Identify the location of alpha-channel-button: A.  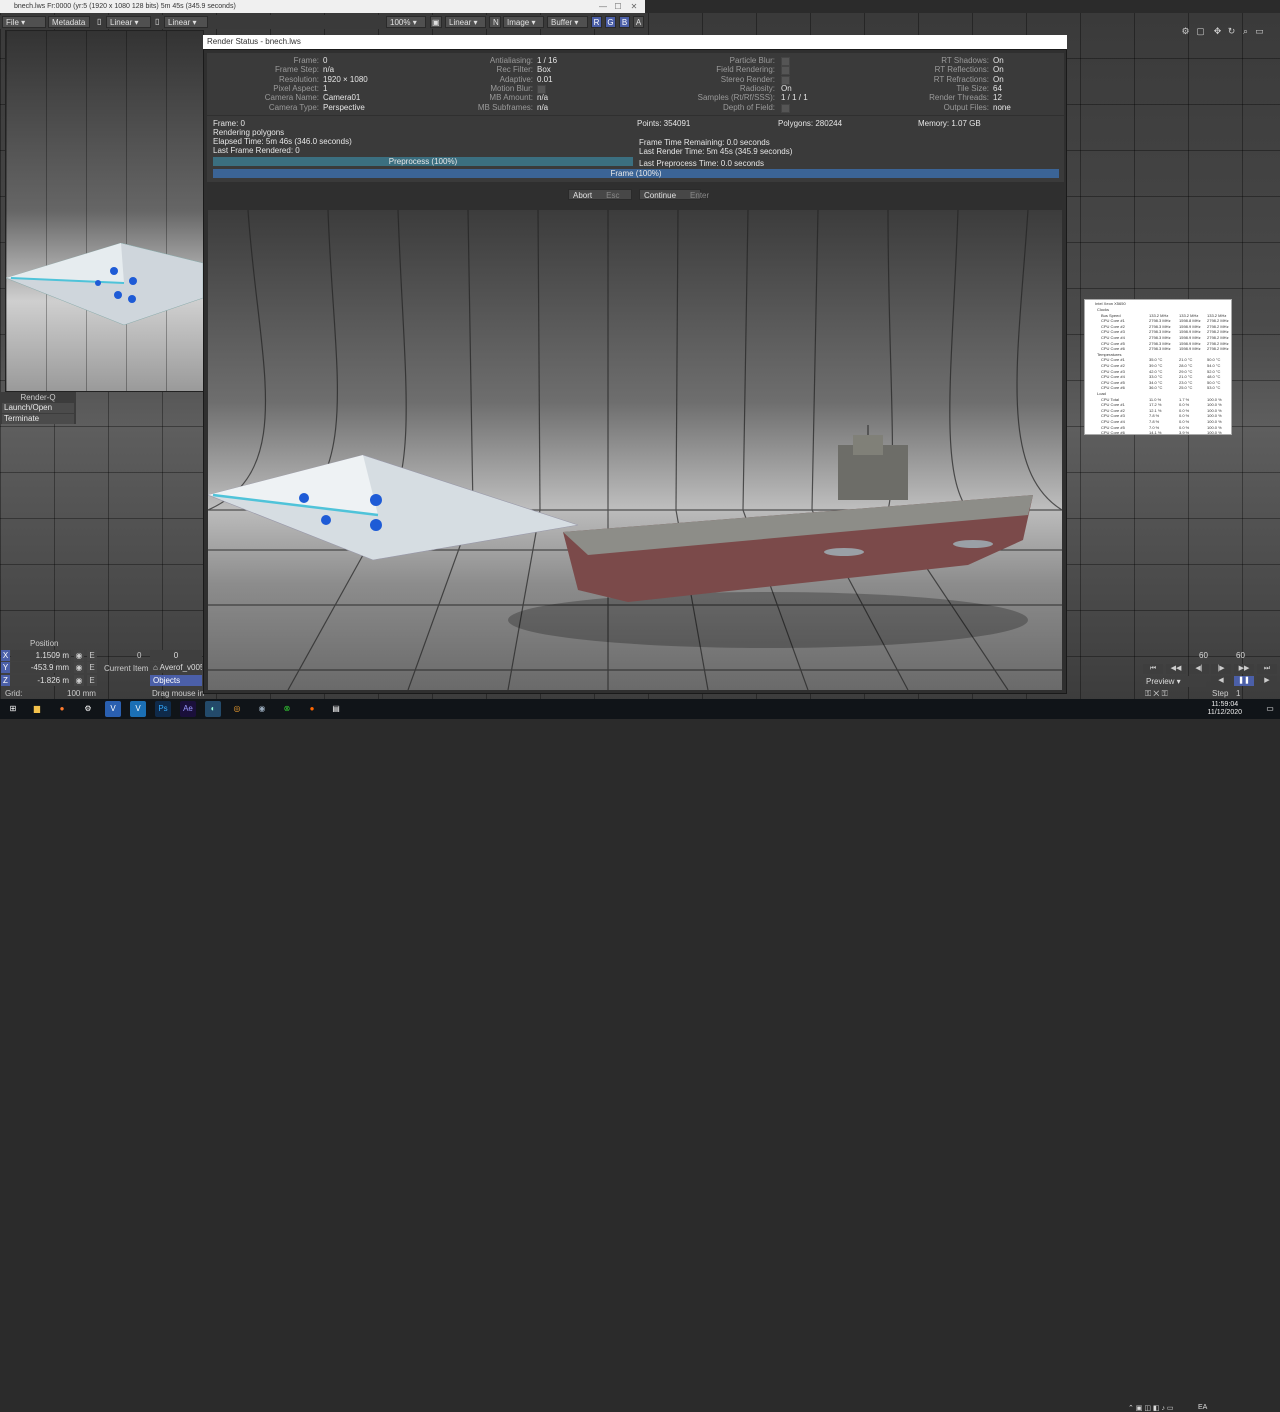
(638, 22).